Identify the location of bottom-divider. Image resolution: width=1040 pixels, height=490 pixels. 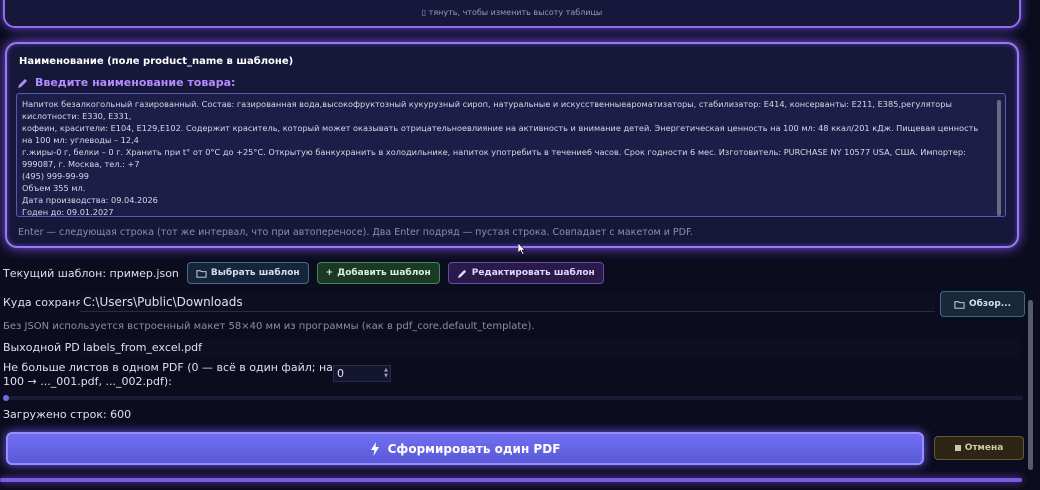
(511, 480).